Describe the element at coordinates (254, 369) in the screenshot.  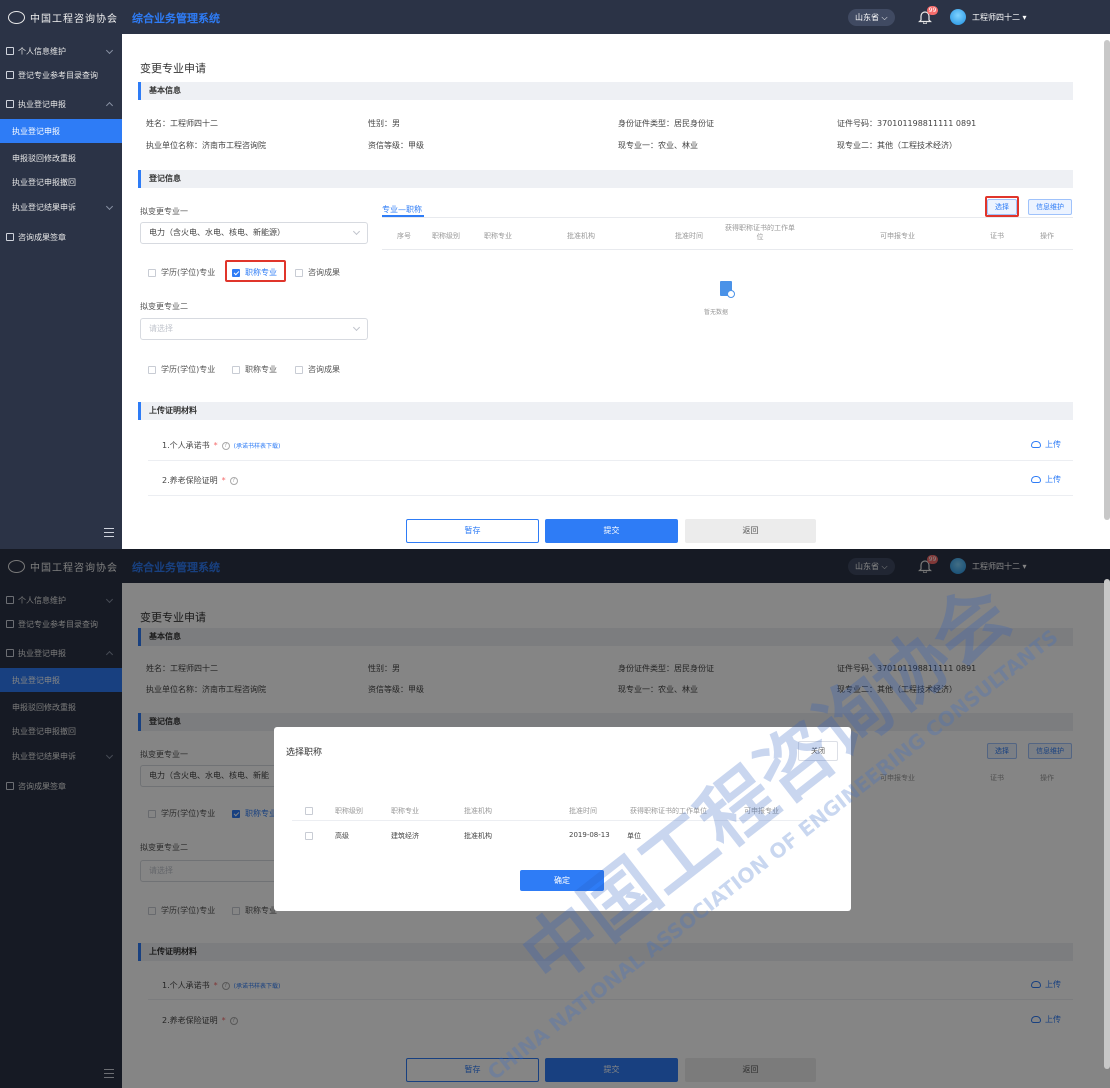
I see `option-title-major-2: 职称专业` at that location.